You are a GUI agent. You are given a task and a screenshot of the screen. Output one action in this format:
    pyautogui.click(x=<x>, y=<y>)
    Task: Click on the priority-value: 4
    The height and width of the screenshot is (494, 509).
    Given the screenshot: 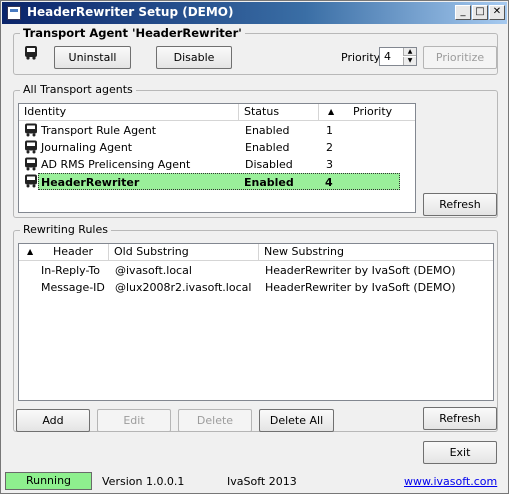 What is the action you would take?
    pyautogui.click(x=387, y=56)
    